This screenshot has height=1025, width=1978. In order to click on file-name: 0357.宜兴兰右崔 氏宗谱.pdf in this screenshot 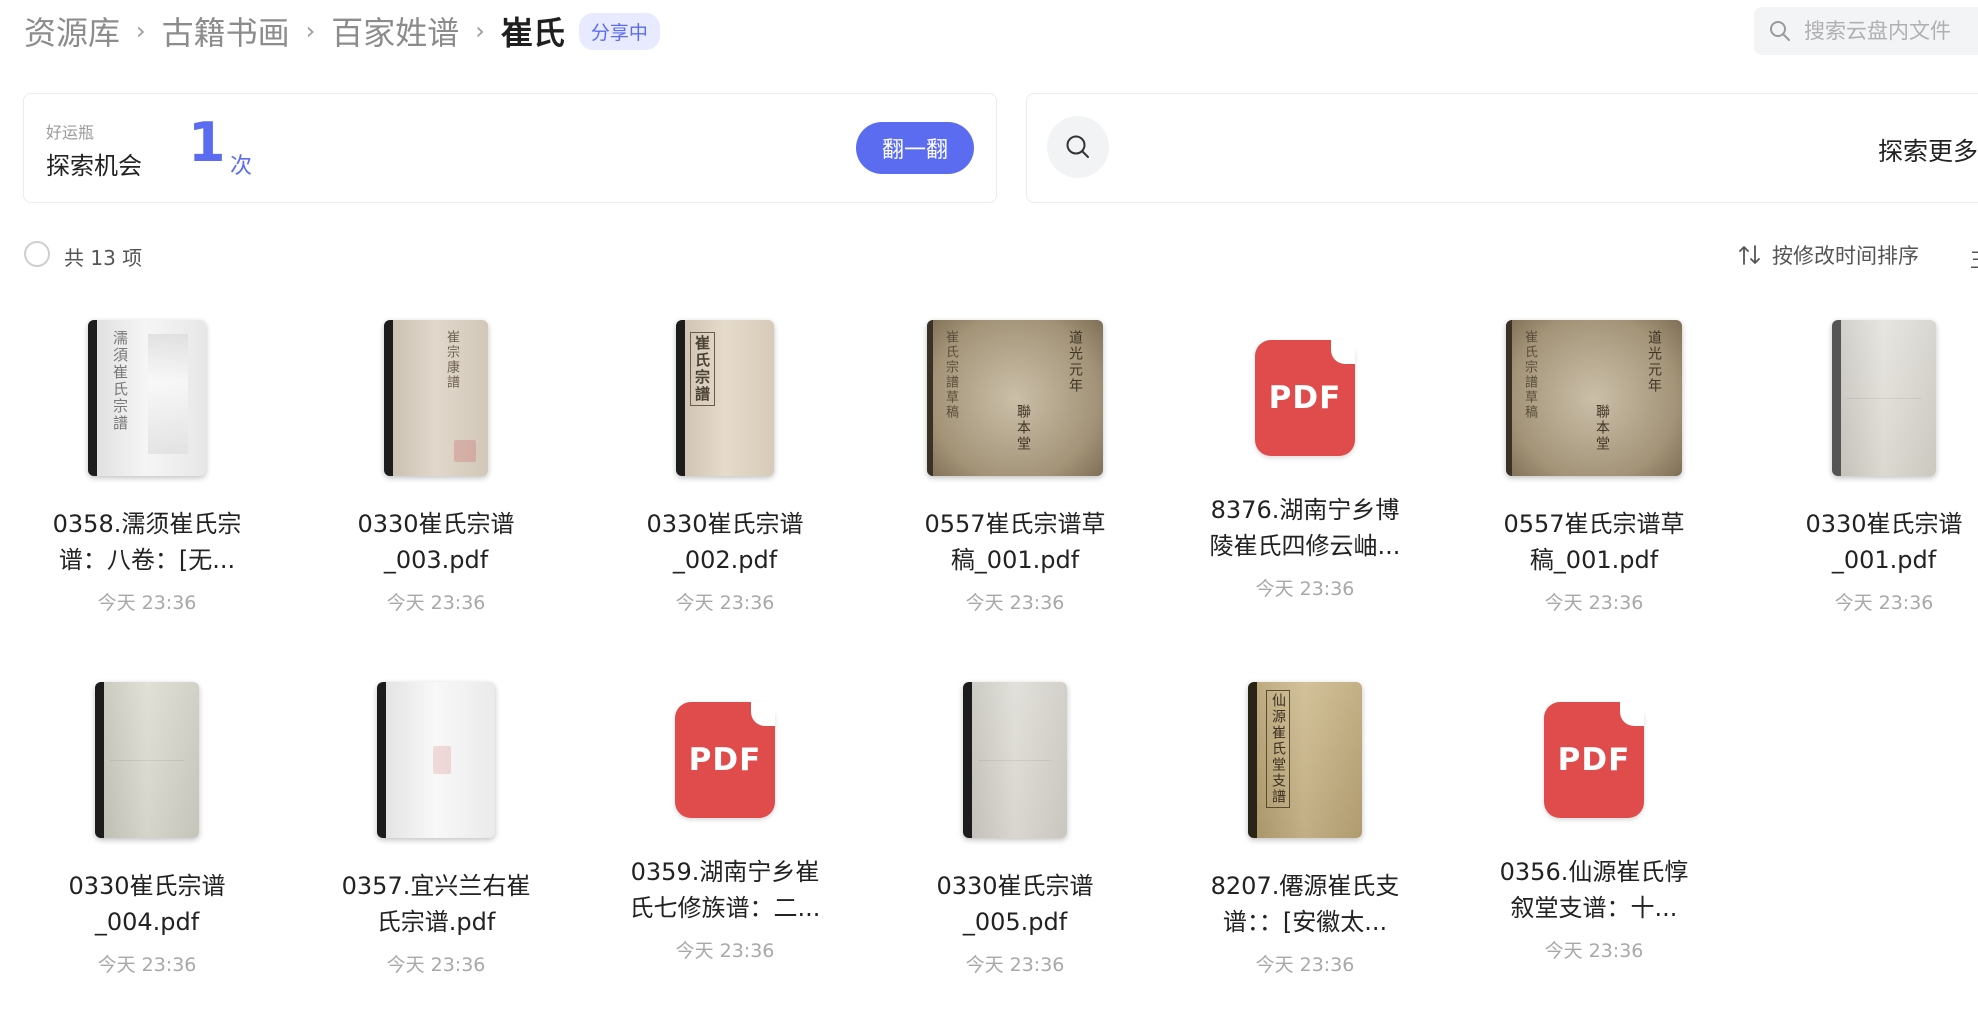, I will do `click(436, 904)`.